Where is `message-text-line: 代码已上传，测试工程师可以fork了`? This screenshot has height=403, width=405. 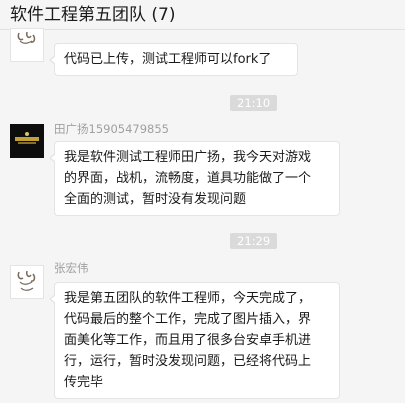 message-text-line: 代码已上传，测试工程师可以fork了 is located at coordinates (168, 59).